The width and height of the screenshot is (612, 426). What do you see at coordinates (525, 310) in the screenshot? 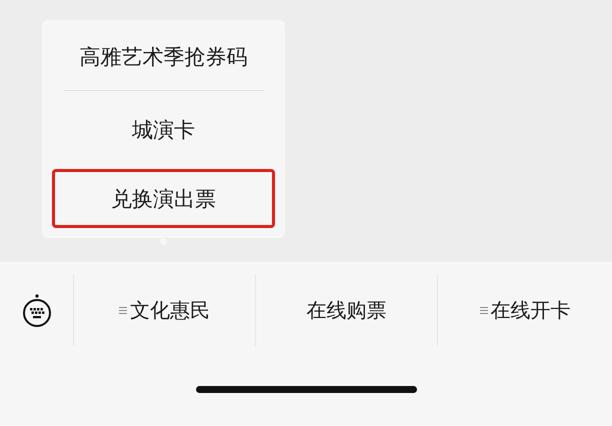
I see `menu-tab: 在线开卡` at bounding box center [525, 310].